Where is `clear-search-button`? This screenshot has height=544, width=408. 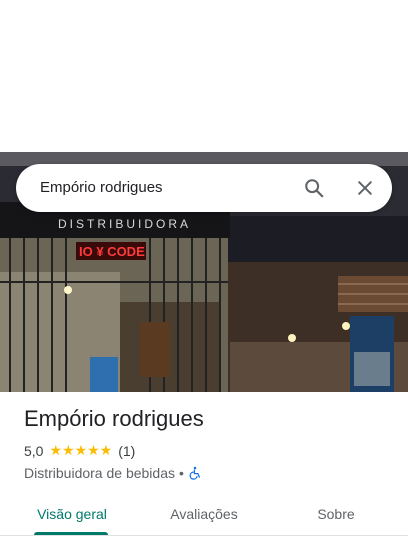
clear-search-button is located at coordinates (365, 188).